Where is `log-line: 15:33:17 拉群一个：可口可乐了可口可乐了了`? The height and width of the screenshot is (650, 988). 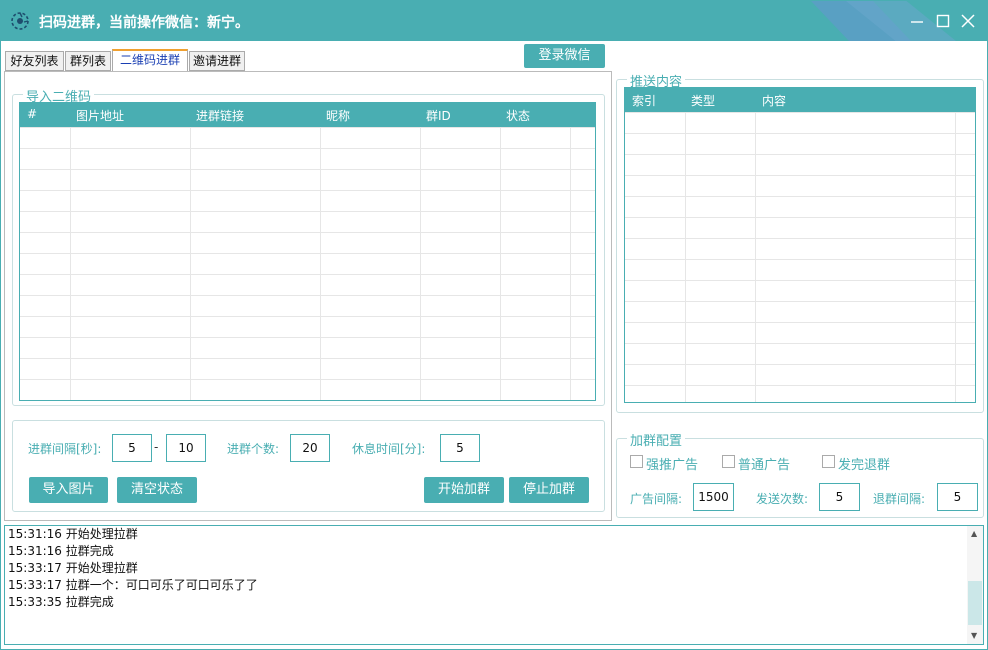
log-line: 15:33:17 拉群一个：可口可乐了可口可乐了了 is located at coordinates (133, 585).